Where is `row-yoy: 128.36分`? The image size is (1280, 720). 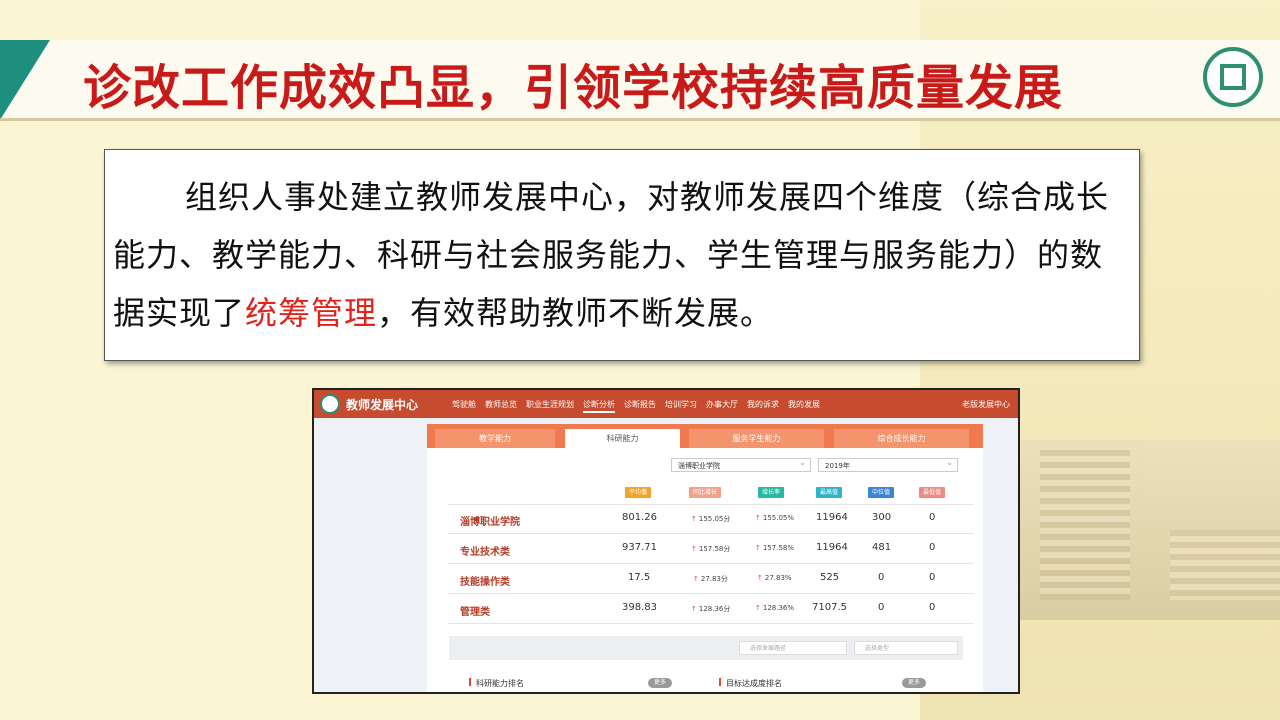 row-yoy: 128.36分 is located at coordinates (711, 609).